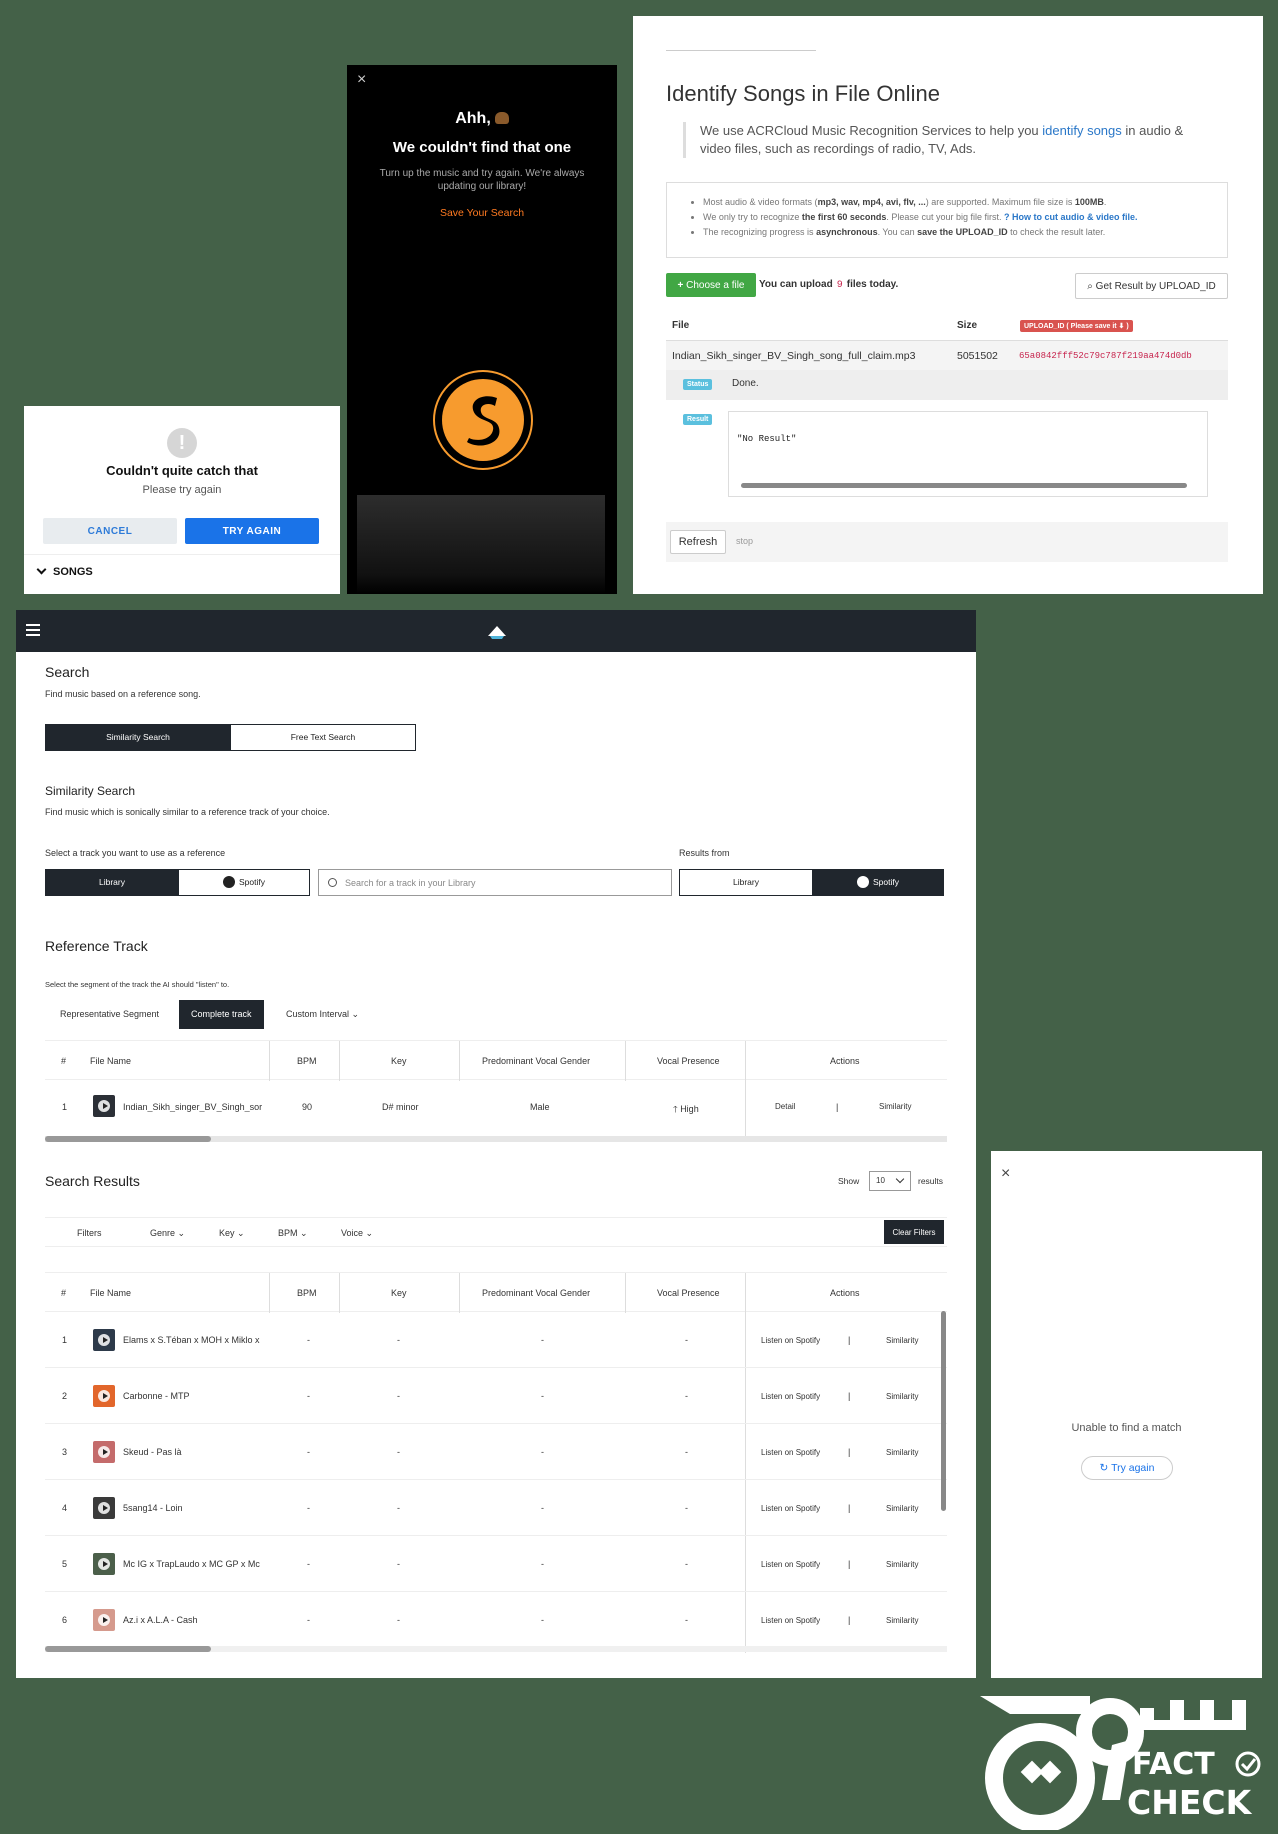 The height and width of the screenshot is (1834, 1278). Describe the element at coordinates (109, 1014) in the screenshot. I see `tab-representative-segment: Representative Segment` at that location.